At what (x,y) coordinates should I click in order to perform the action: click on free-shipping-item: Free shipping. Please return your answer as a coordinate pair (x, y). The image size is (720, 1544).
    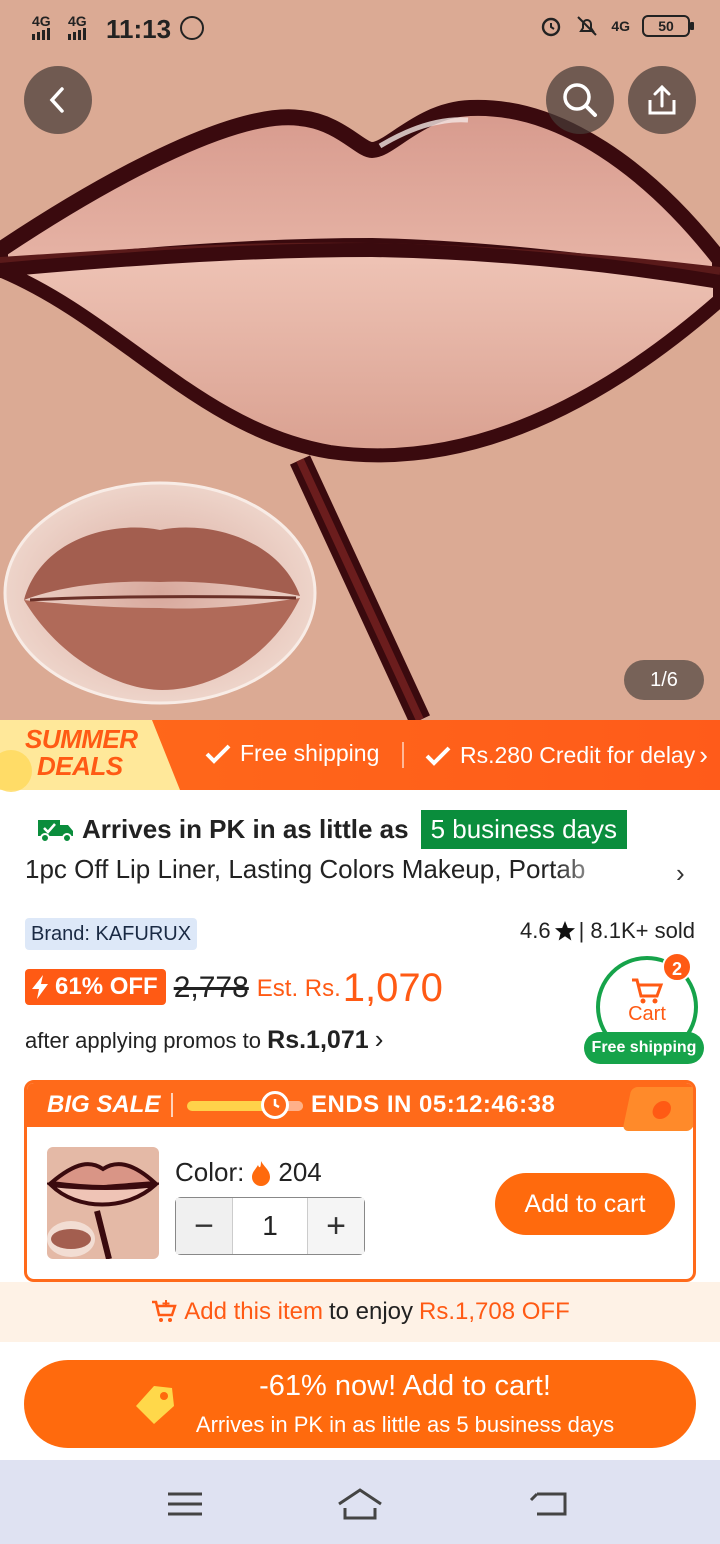
    Looking at the image, I should click on (291, 753).